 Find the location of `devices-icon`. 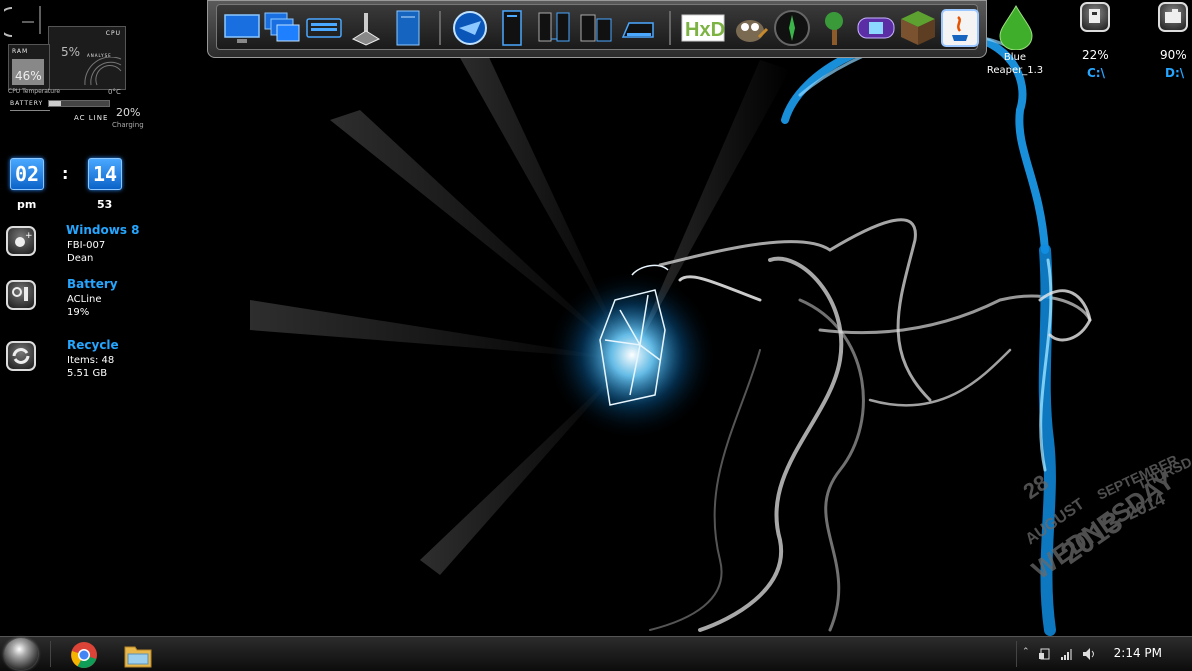

devices-icon is located at coordinates (596, 28).